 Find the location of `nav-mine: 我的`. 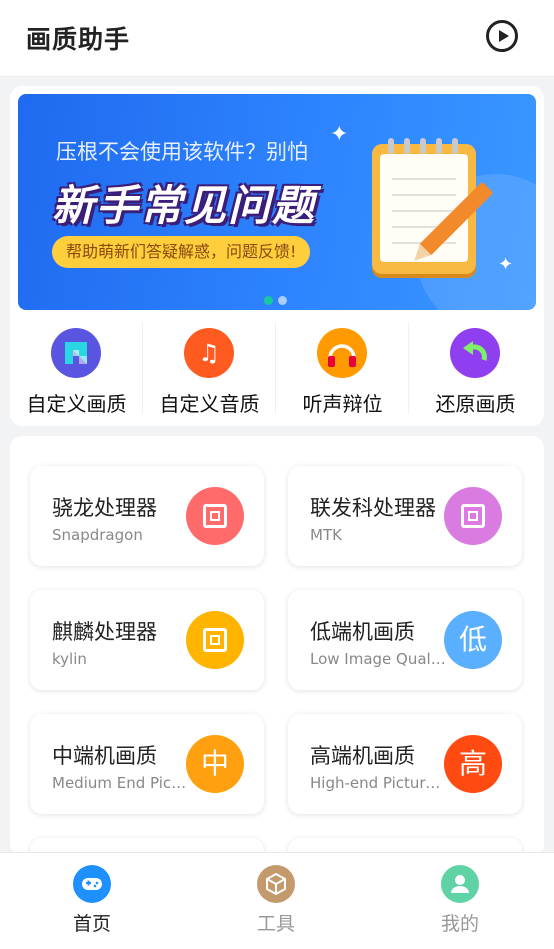

nav-mine: 我的 is located at coordinates (460, 901).